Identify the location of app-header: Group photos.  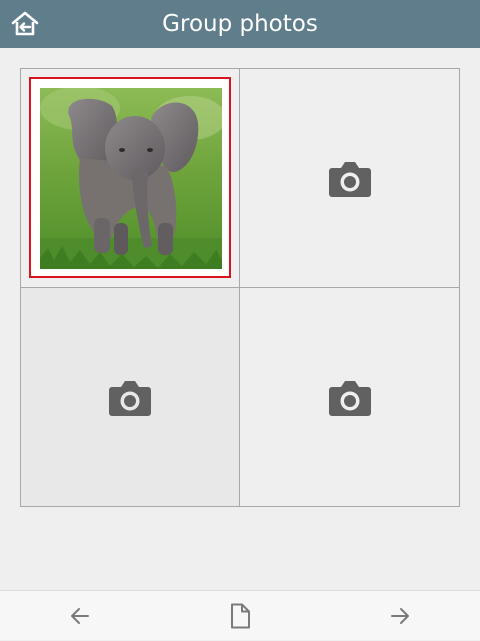
(240, 24).